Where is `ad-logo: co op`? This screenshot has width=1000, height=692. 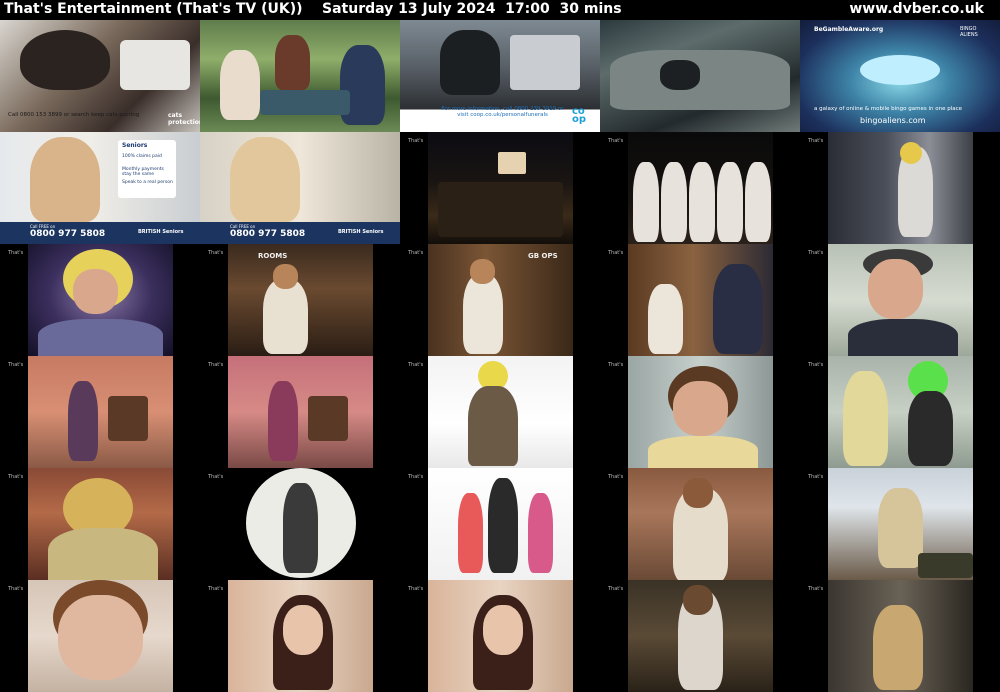 ad-logo: co op is located at coordinates (579, 115).